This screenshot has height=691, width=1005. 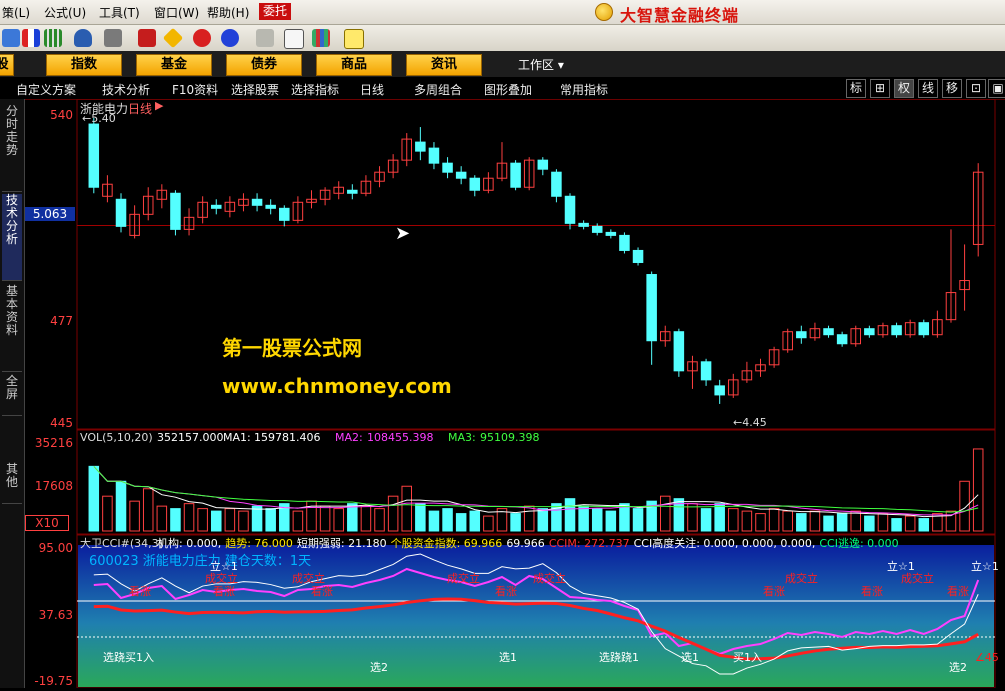 I want to click on scissors-icon, so click(x=113, y=38).